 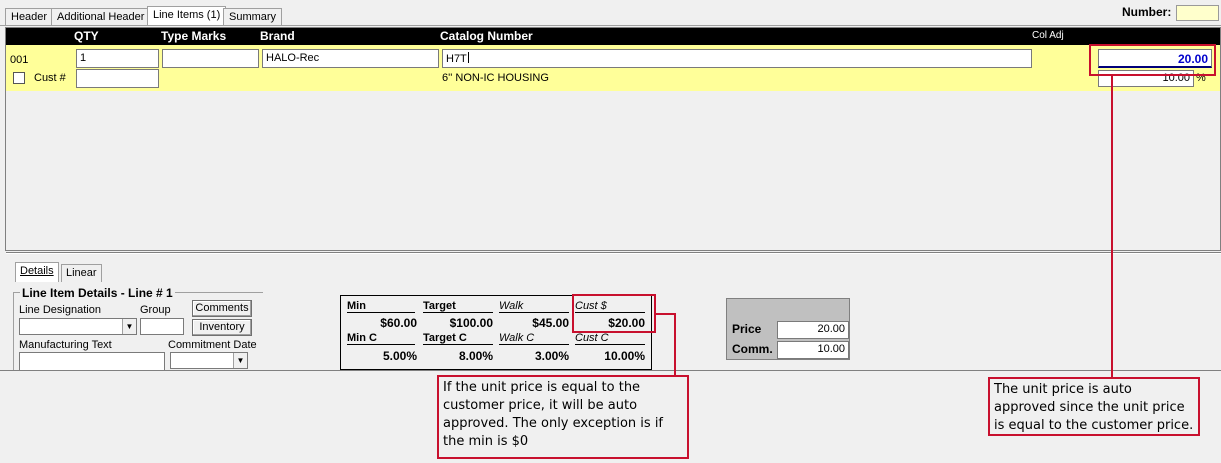 I want to click on line-number: 001, so click(x=19, y=60).